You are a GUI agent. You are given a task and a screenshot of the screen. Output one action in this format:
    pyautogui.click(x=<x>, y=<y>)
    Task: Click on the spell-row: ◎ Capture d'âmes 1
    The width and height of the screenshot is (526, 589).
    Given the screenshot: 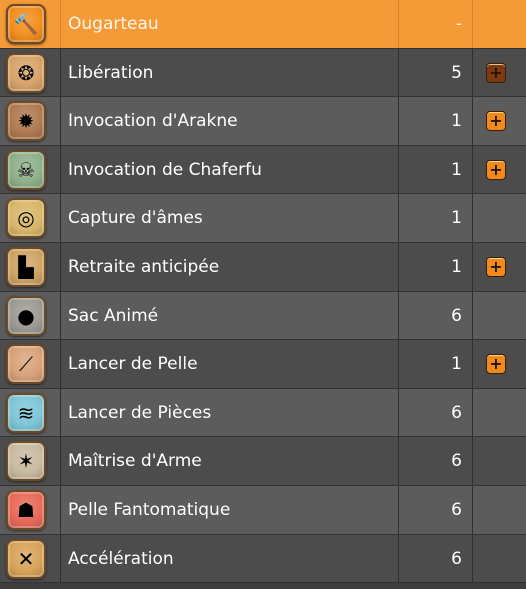 What is the action you would take?
    pyautogui.click(x=263, y=218)
    